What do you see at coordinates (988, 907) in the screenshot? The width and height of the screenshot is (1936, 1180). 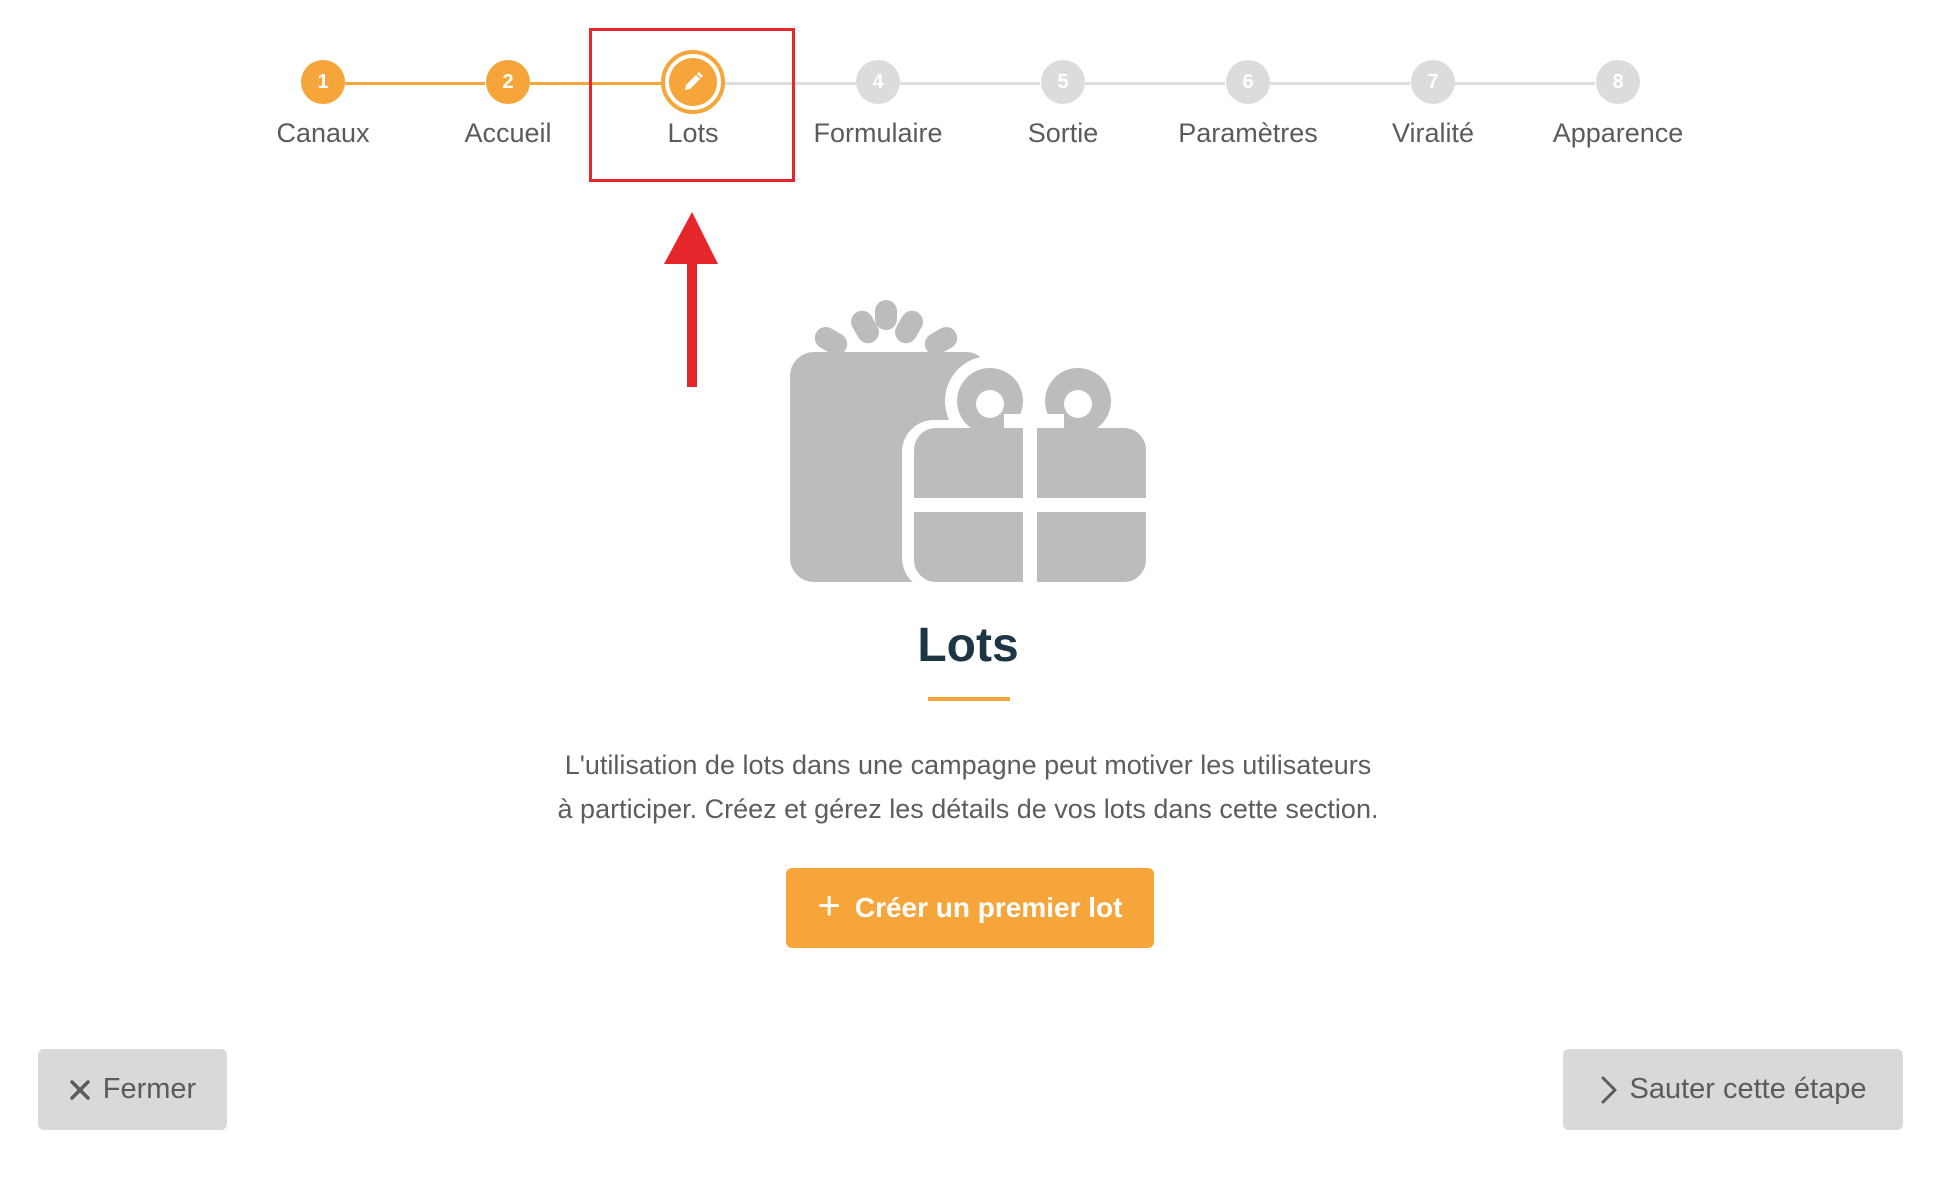 I see `create-first-lot-label: Créer un premier lot` at bounding box center [988, 907].